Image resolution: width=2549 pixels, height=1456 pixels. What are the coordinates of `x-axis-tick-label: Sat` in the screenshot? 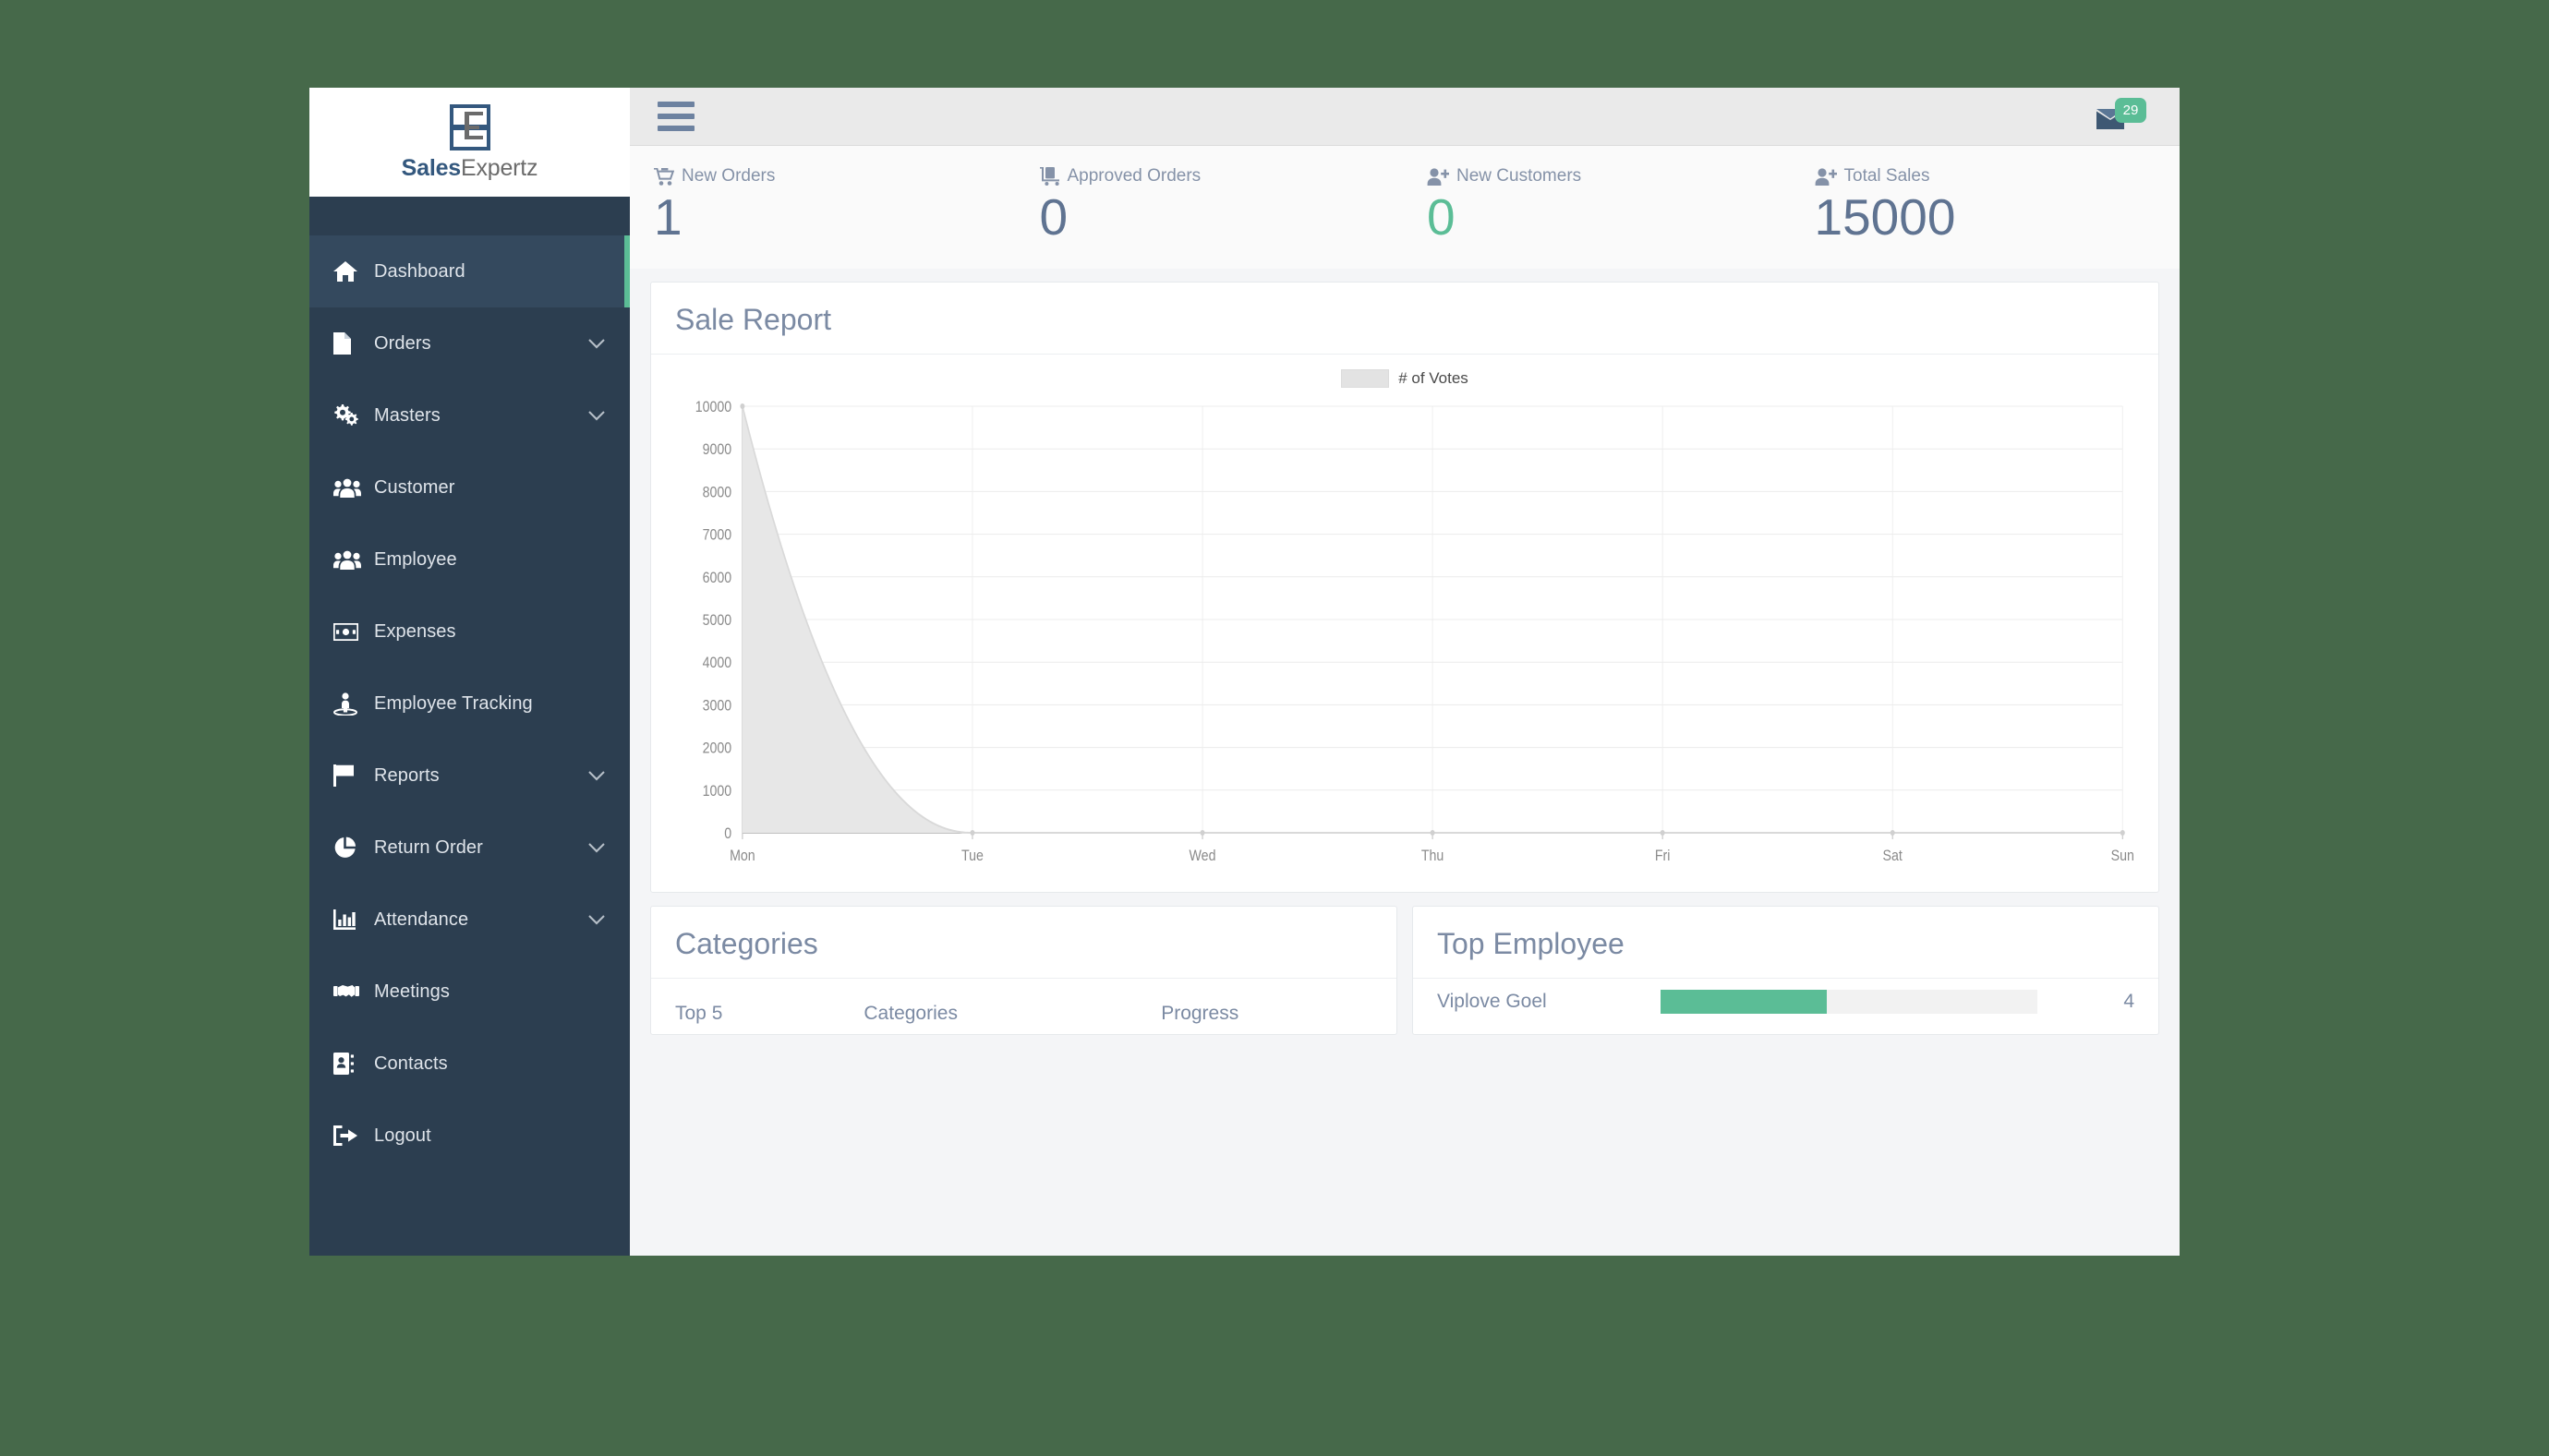 It's located at (1893, 856).